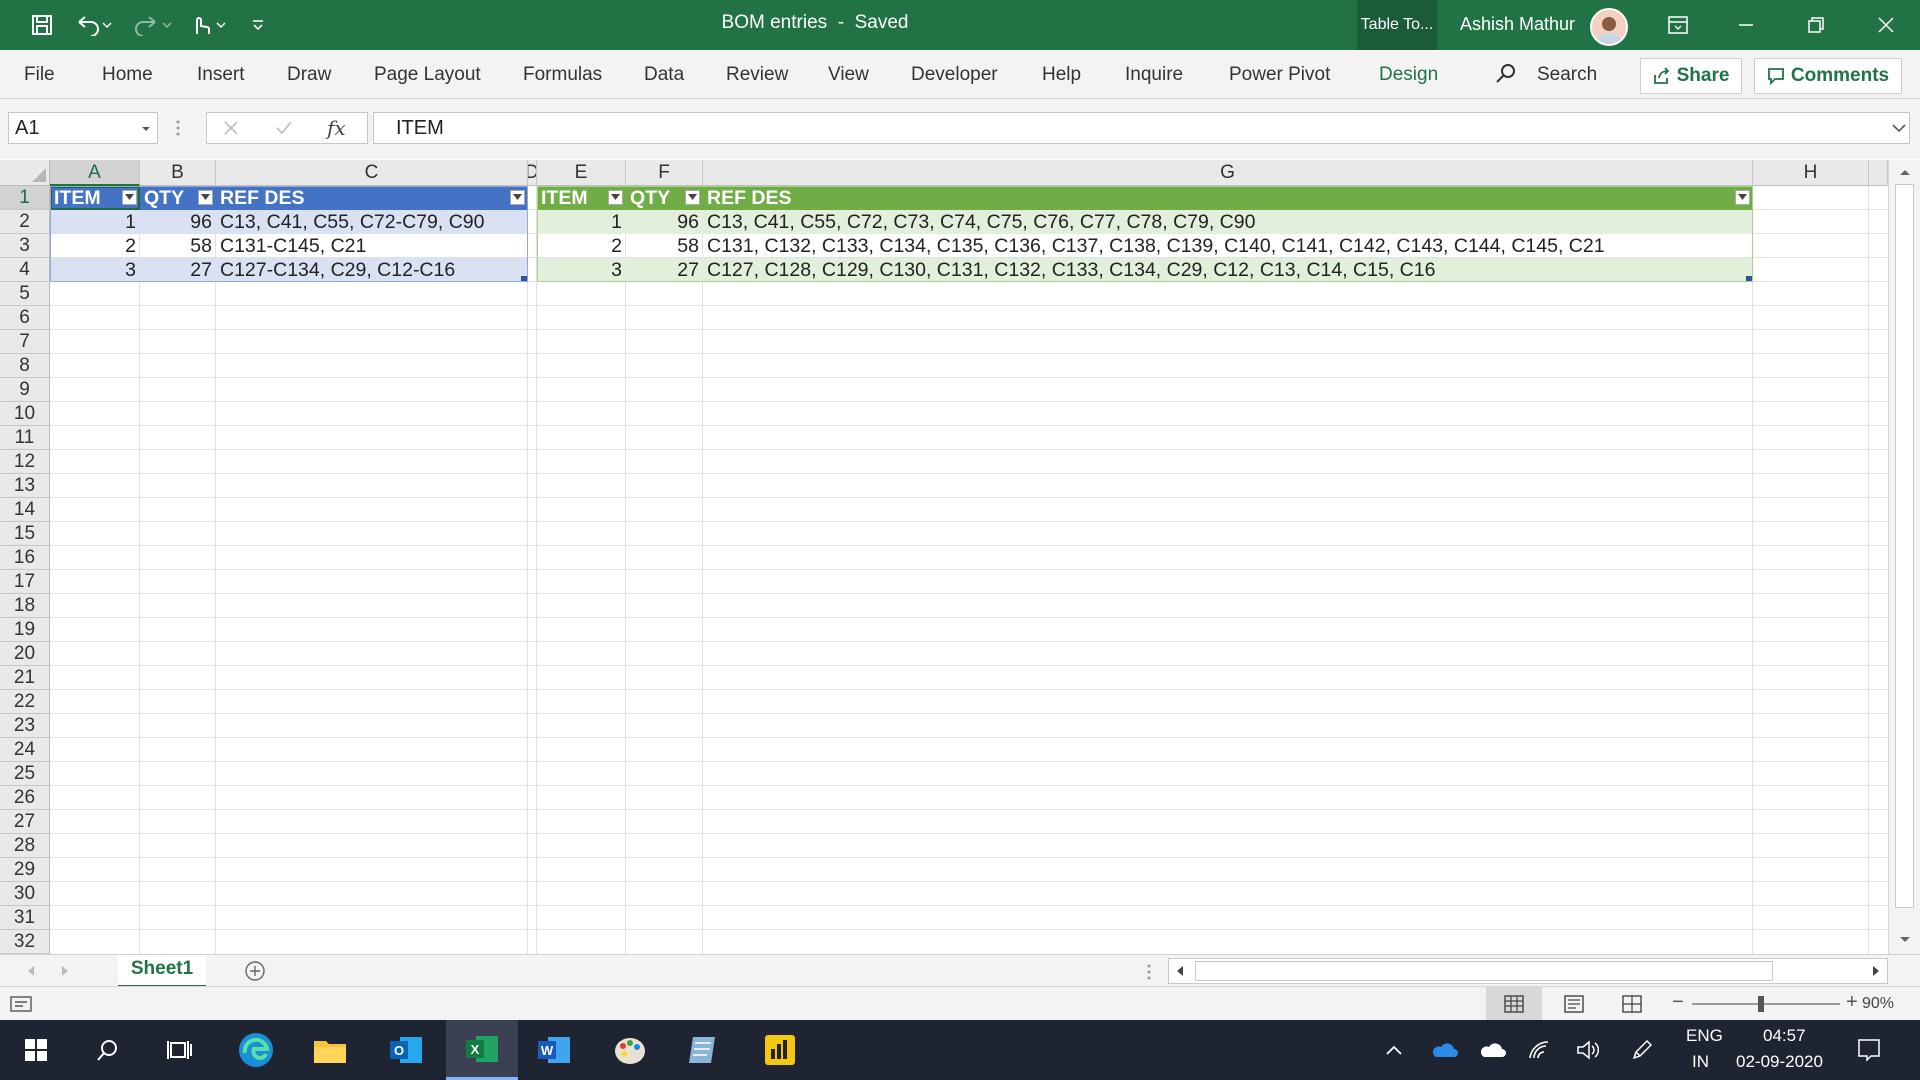 This screenshot has height=1080, width=1920. I want to click on horizontal-scrollbar, so click(1528, 971).